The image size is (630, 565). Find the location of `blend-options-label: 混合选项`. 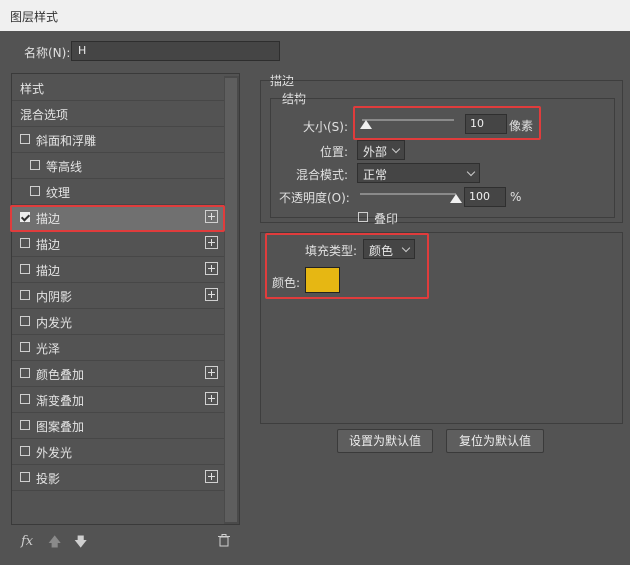

blend-options-label: 混合选项 is located at coordinates (44, 115).